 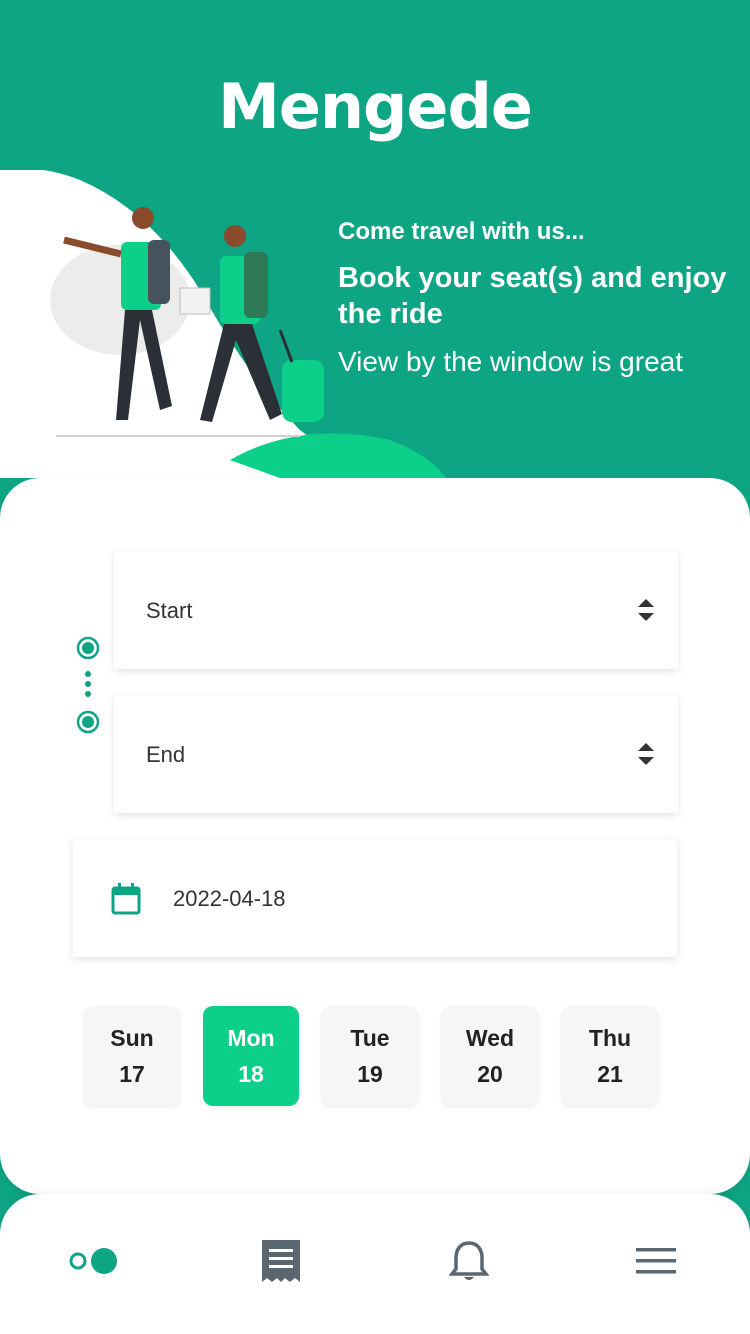 What do you see at coordinates (610, 1074) in the screenshot?
I see `day-date: 21` at bounding box center [610, 1074].